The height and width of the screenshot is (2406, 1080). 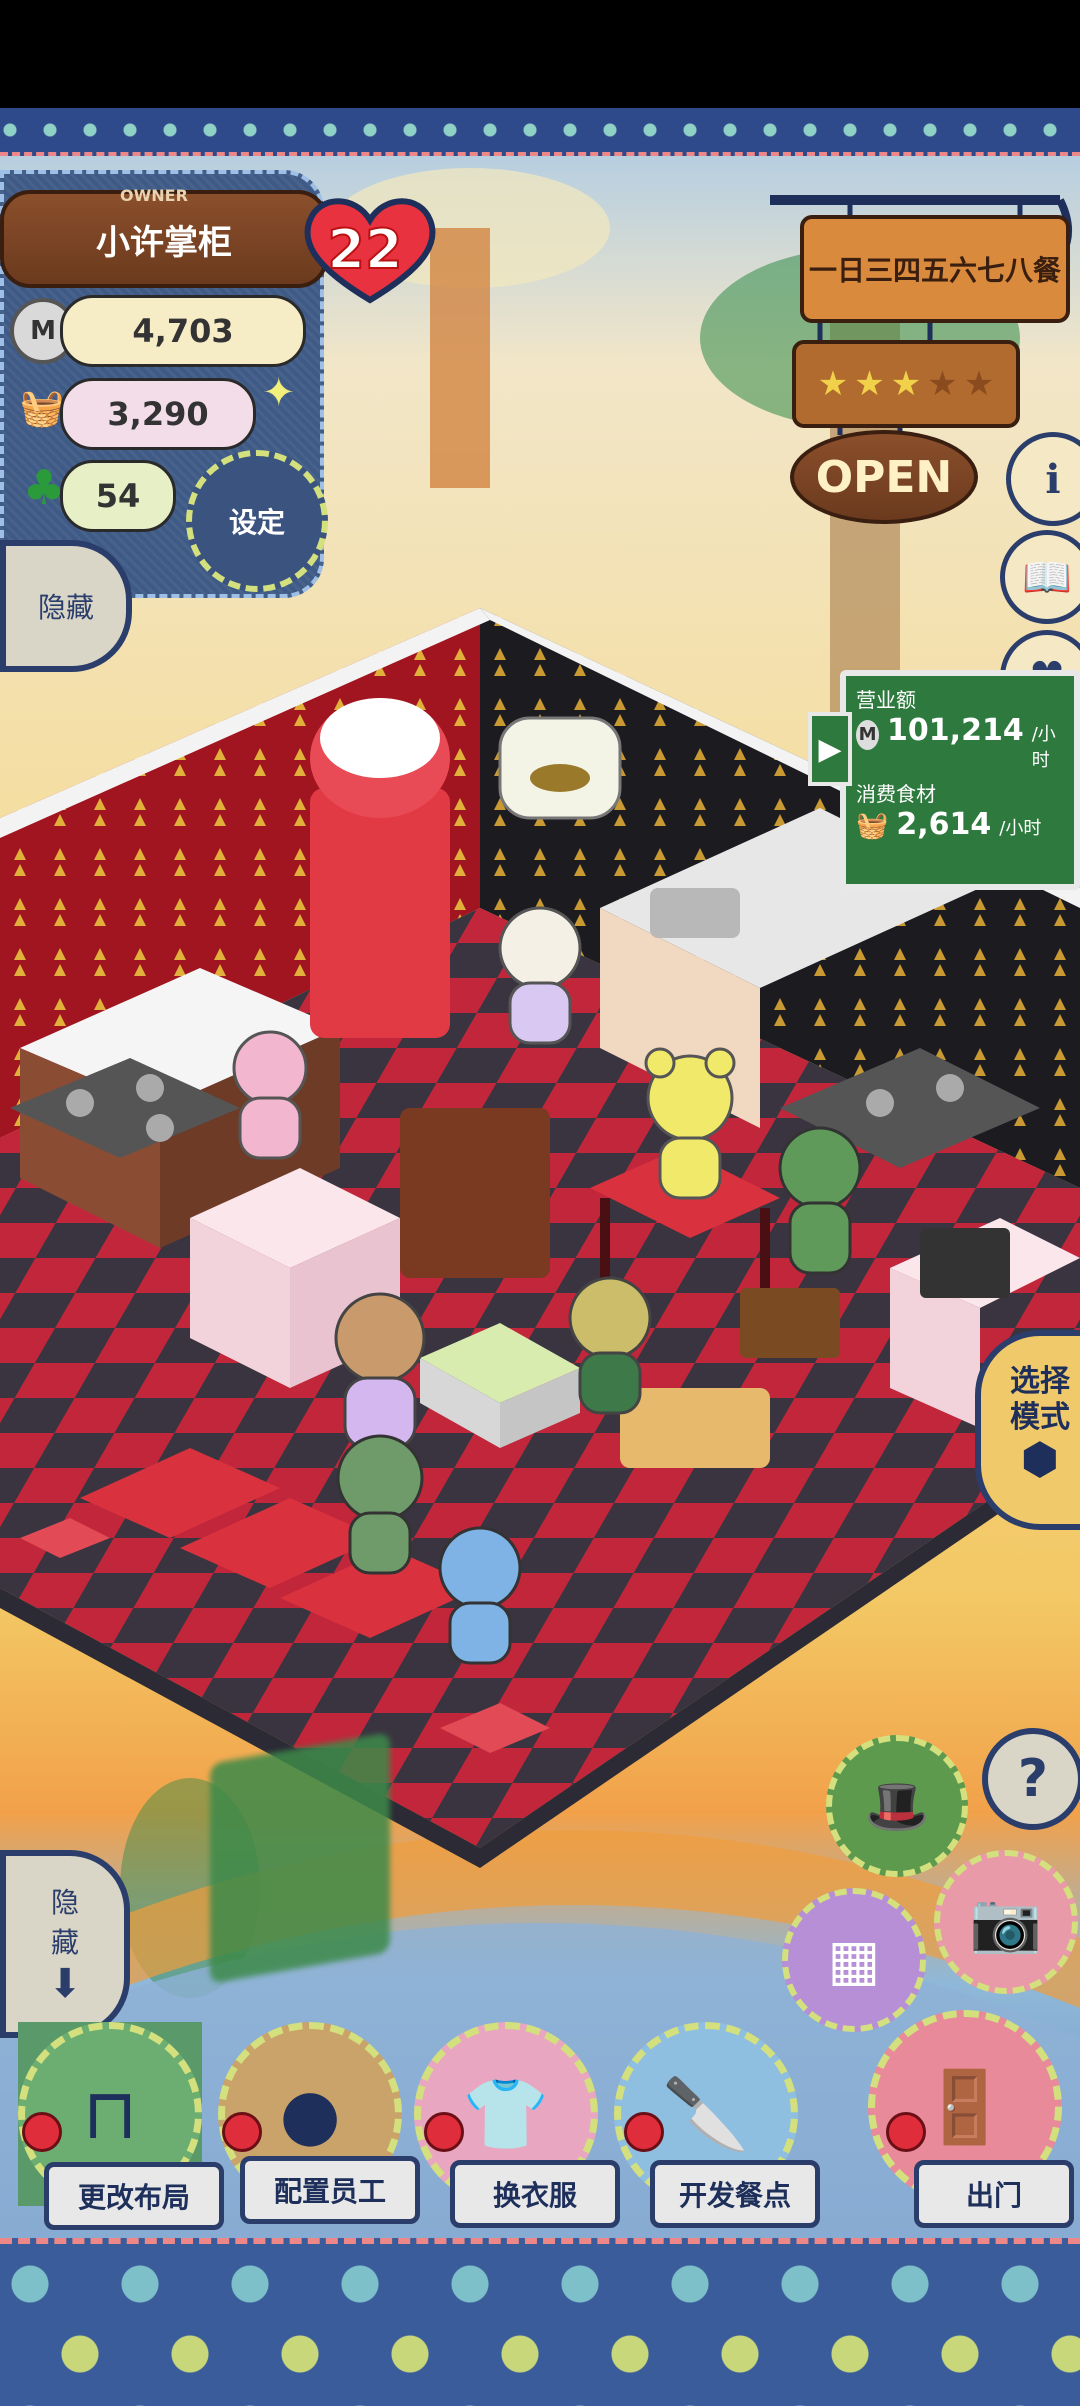 I want to click on money-counter: 4,703, so click(x=183, y=331).